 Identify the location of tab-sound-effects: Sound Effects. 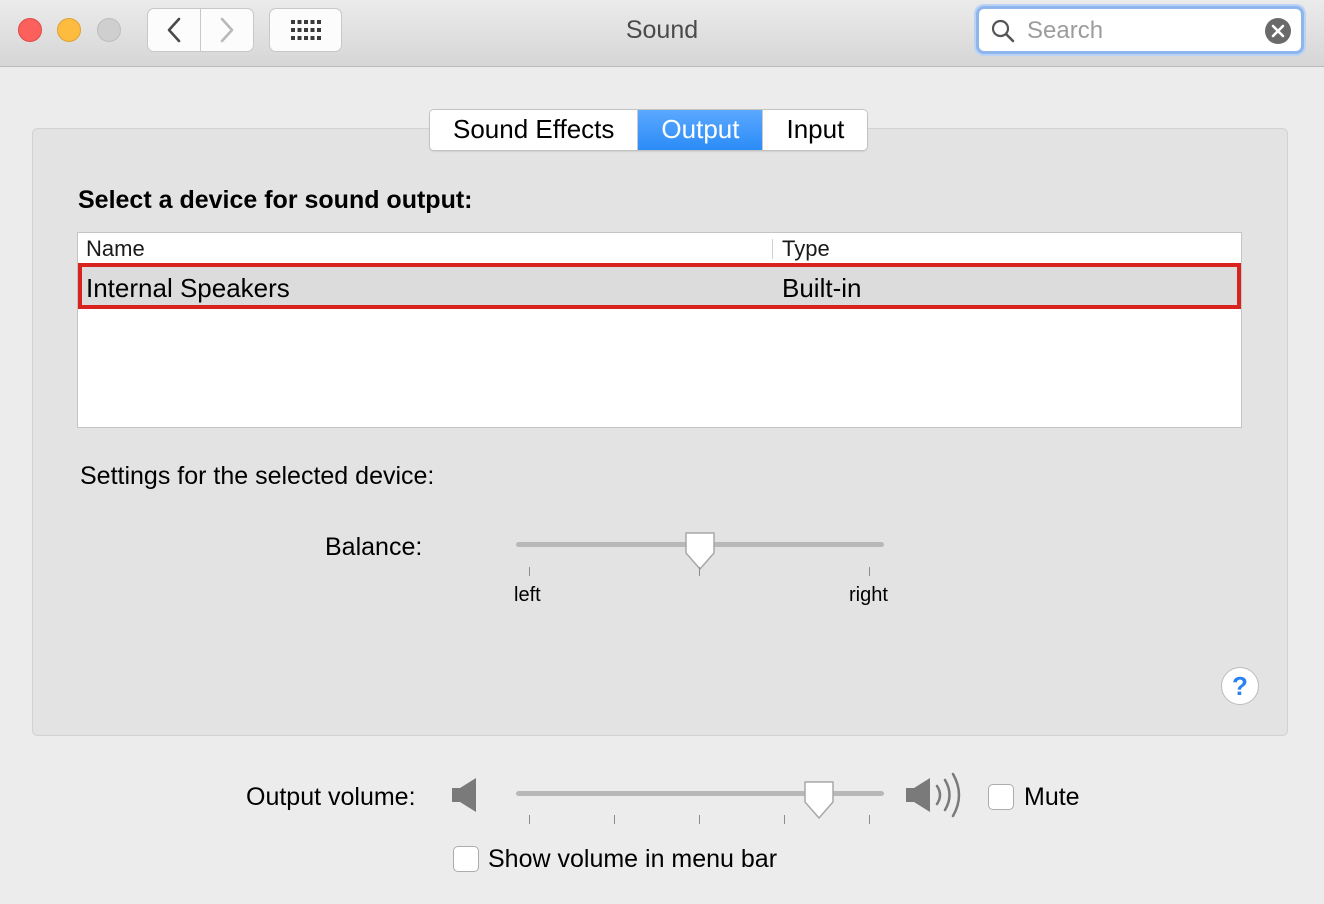
(534, 130).